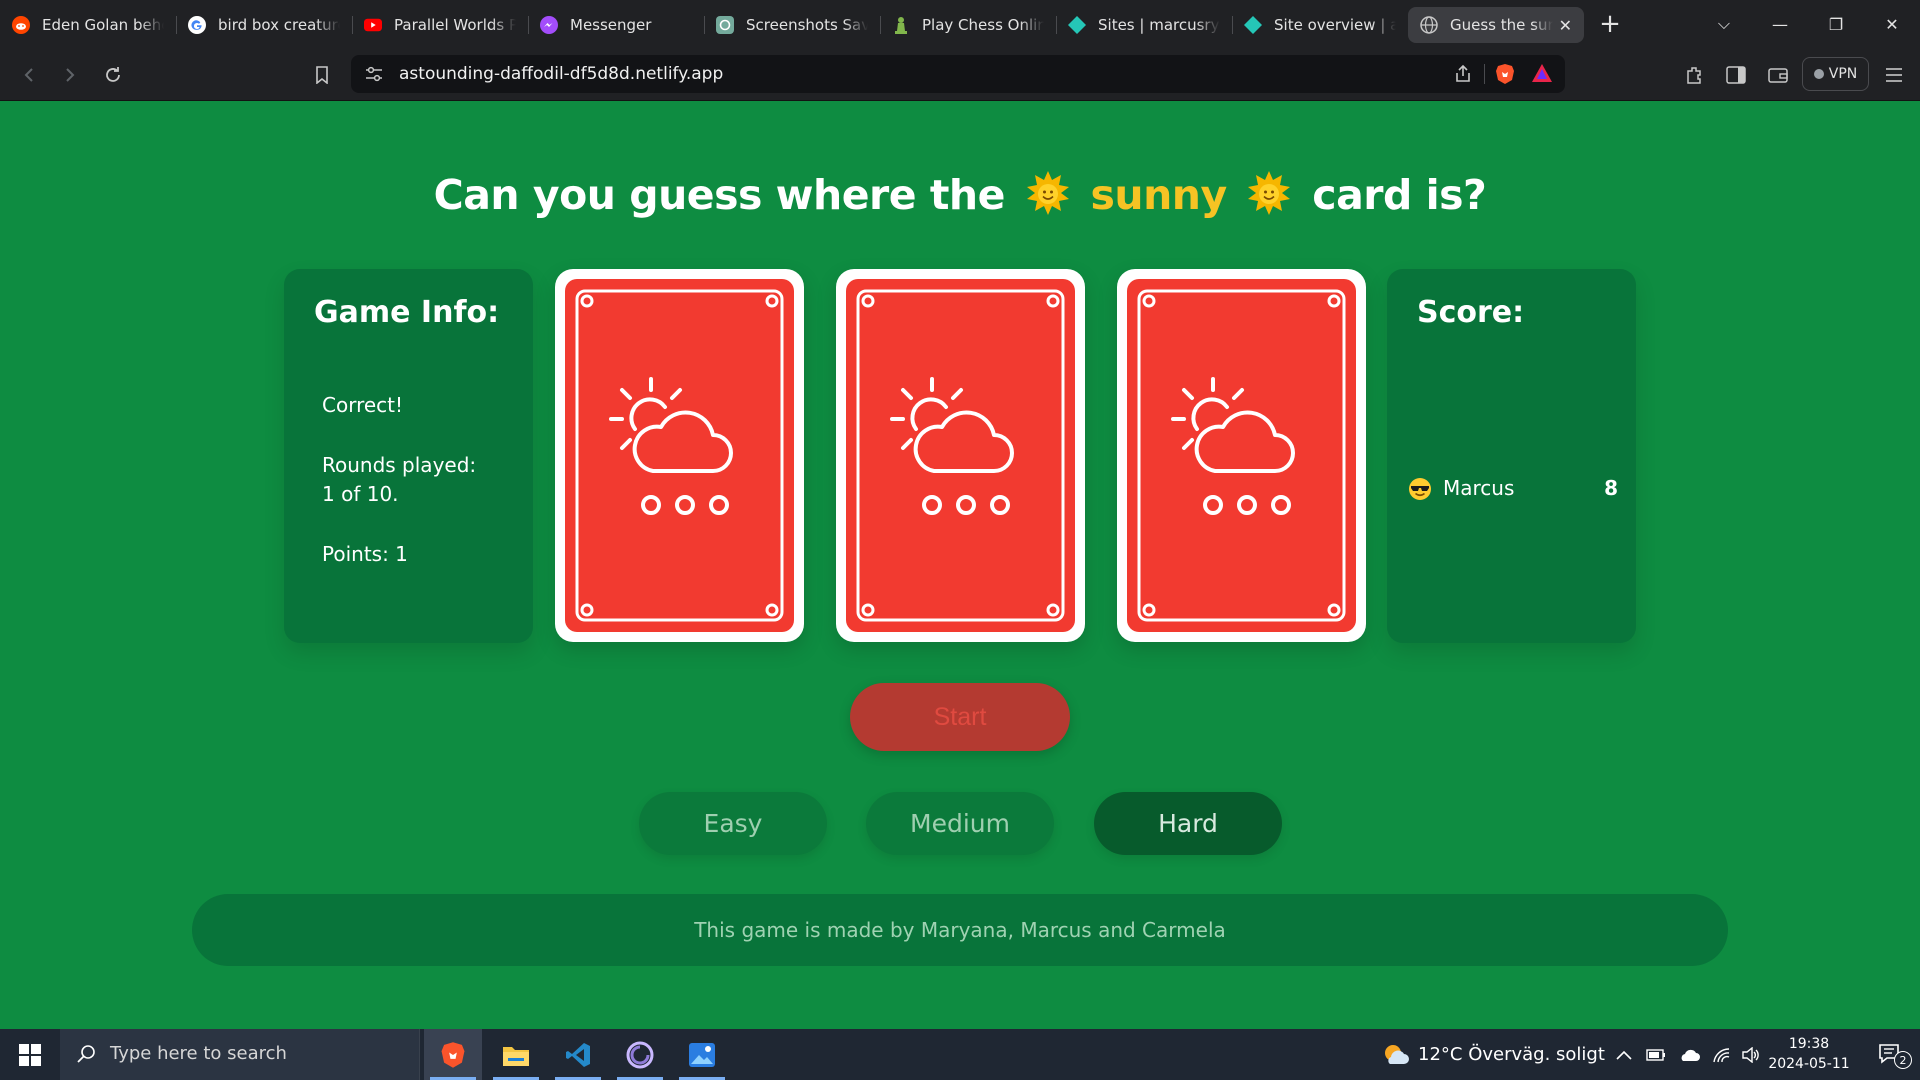 This screenshot has height=1080, width=1920. Describe the element at coordinates (1736, 75) in the screenshot. I see `sidebar-icon` at that location.